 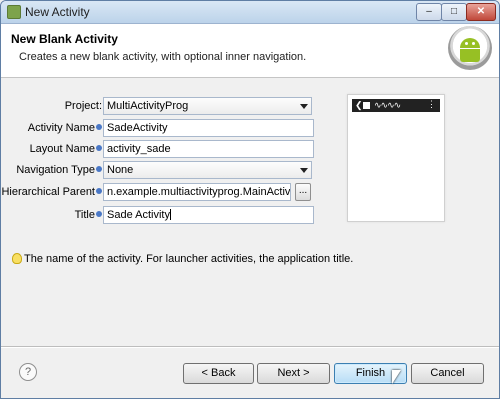 What do you see at coordinates (65, 128) in the screenshot?
I see `activity-name-label: Activity Name` at bounding box center [65, 128].